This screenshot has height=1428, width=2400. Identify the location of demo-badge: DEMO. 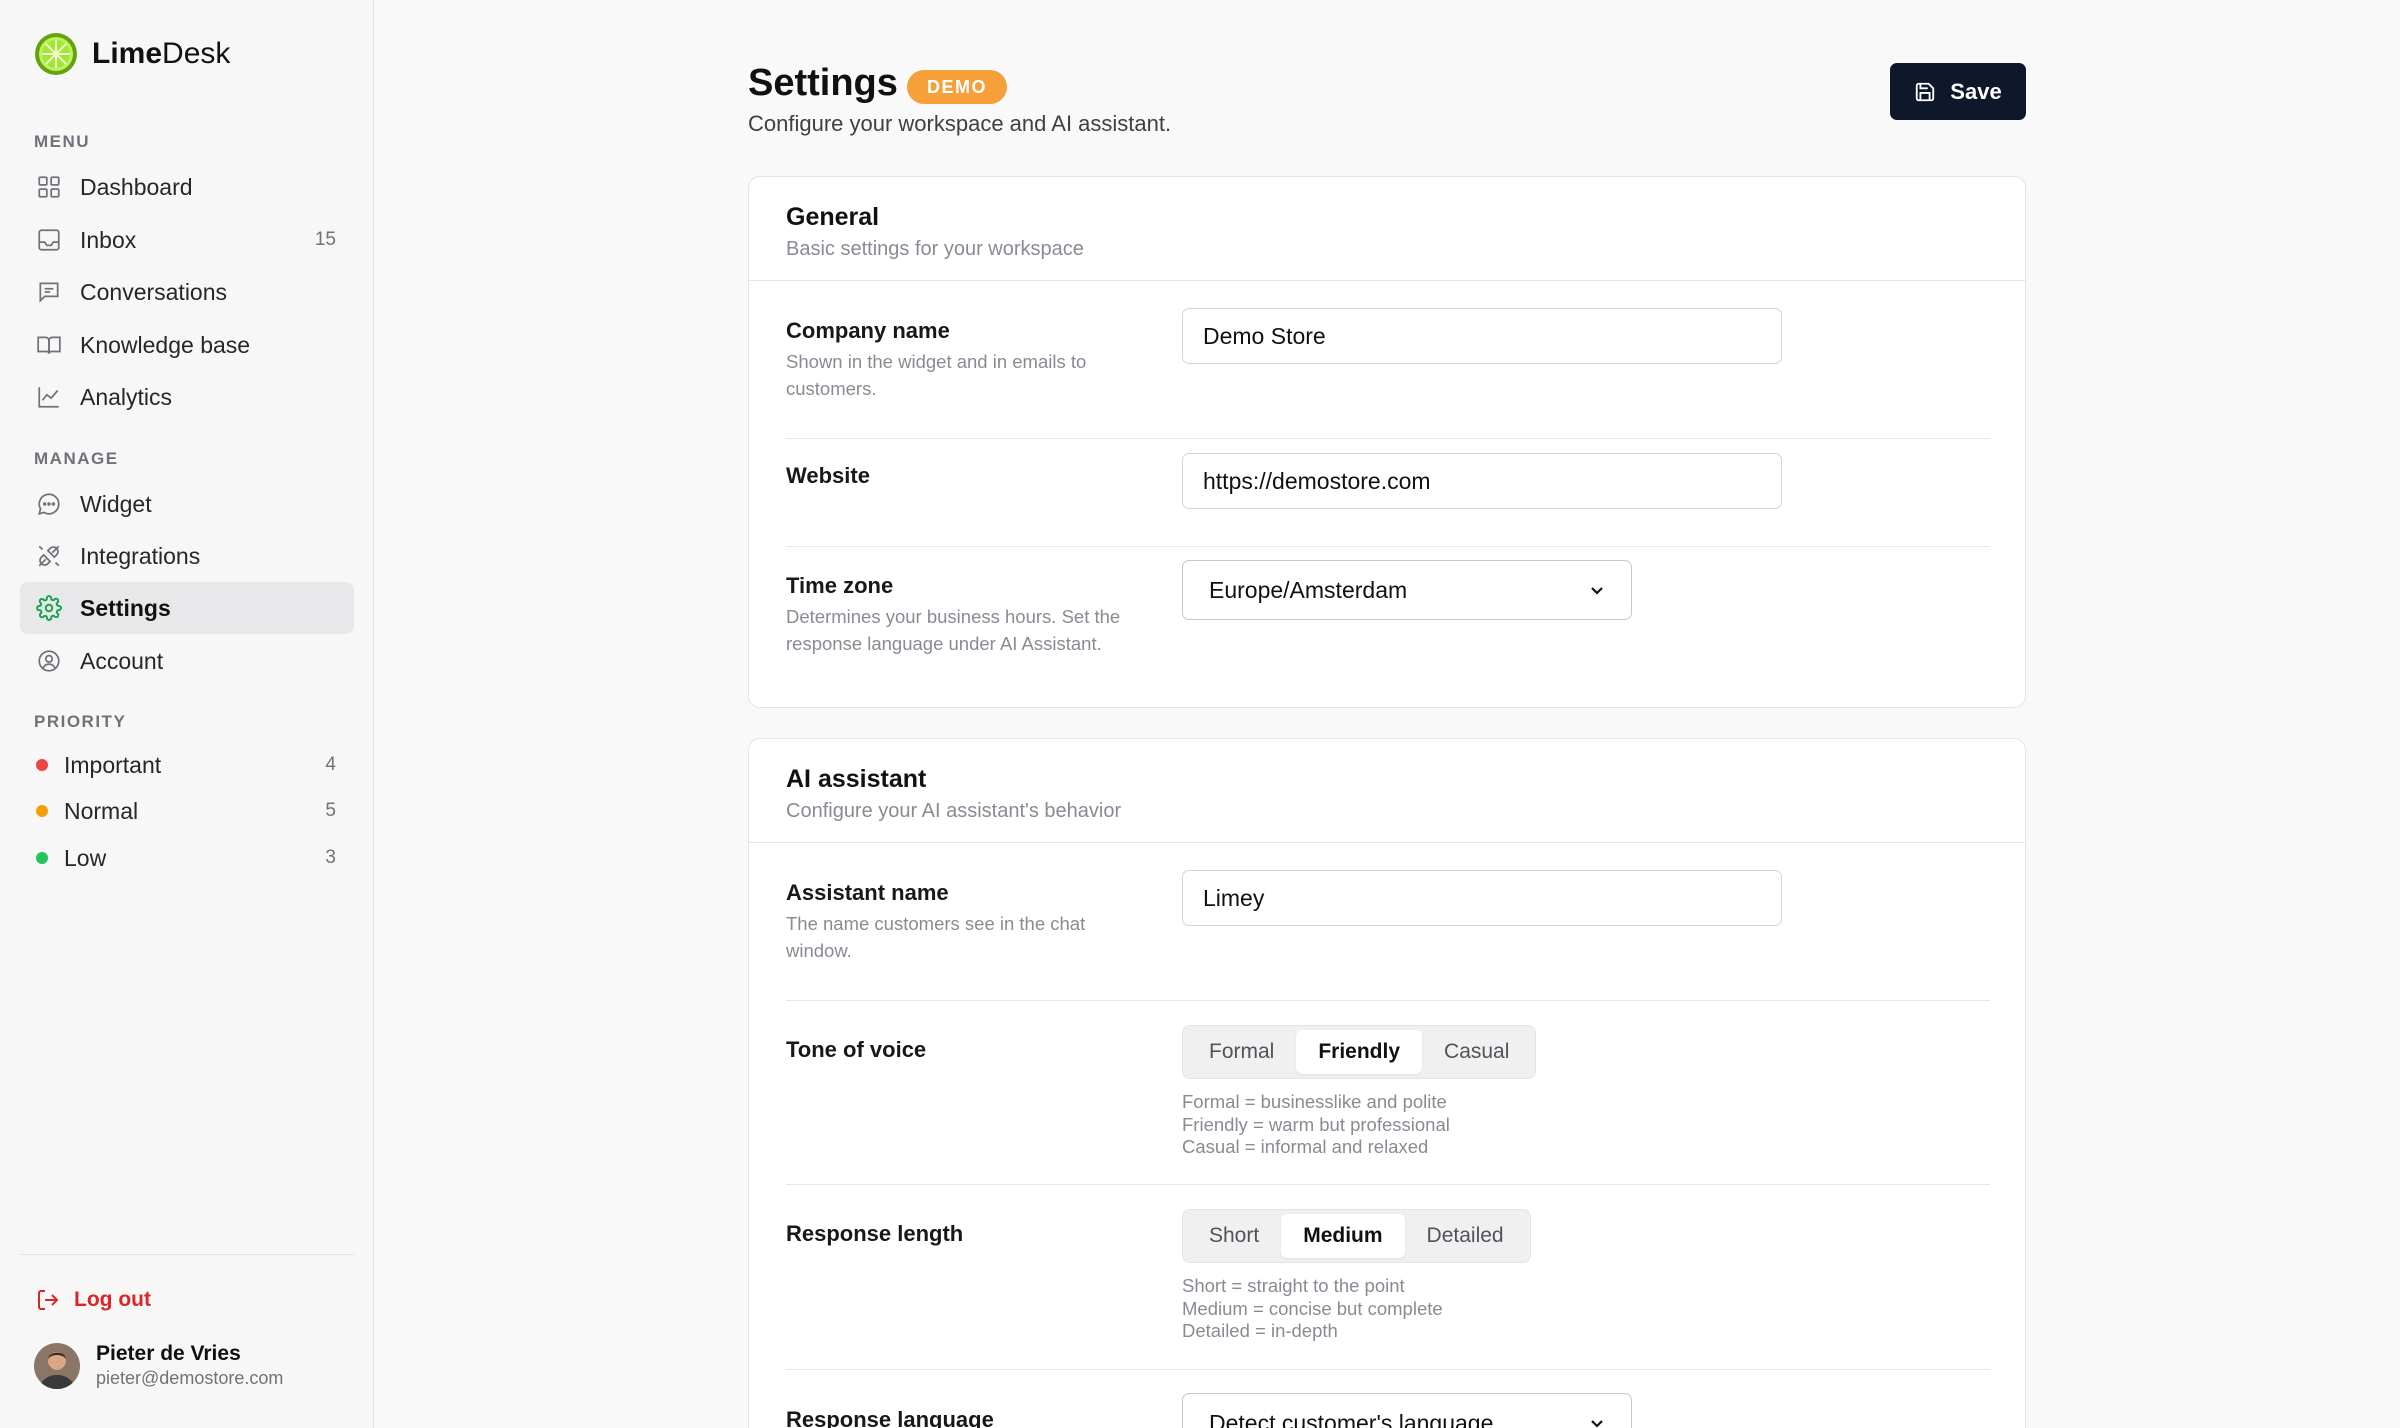
(957, 87).